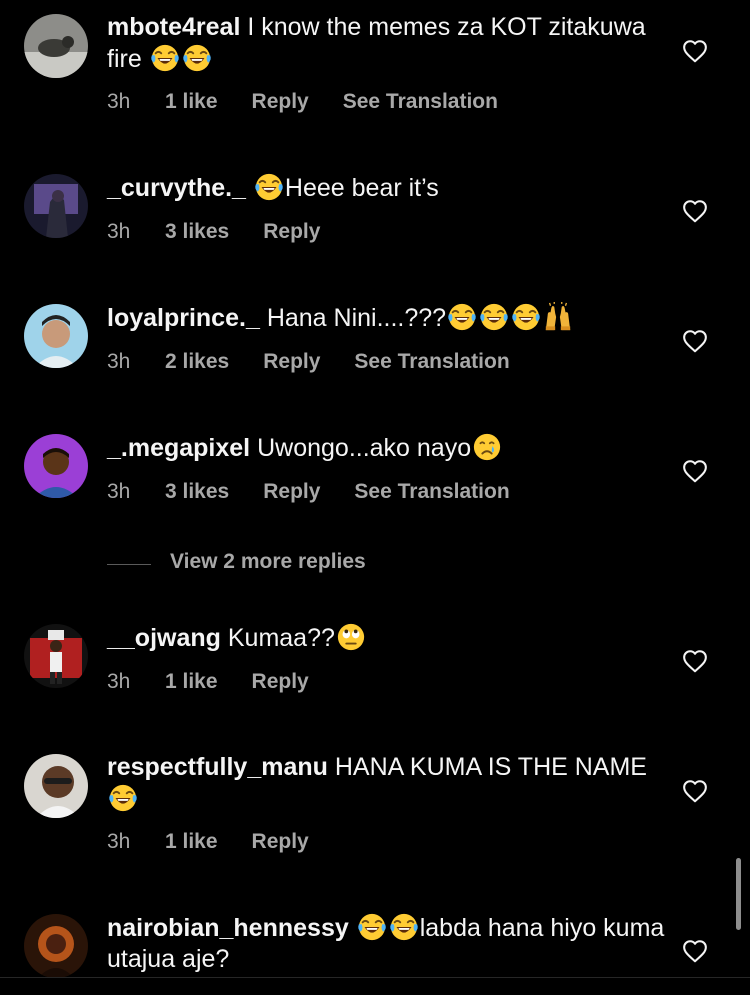 The image size is (750, 995). I want to click on comment-text: HANA KUMA IS THE NAME, so click(490, 767).